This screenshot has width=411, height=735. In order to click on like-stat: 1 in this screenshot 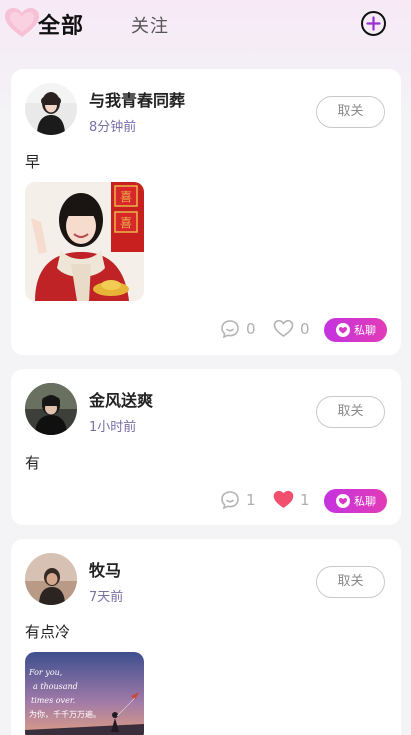, I will do `click(291, 499)`.